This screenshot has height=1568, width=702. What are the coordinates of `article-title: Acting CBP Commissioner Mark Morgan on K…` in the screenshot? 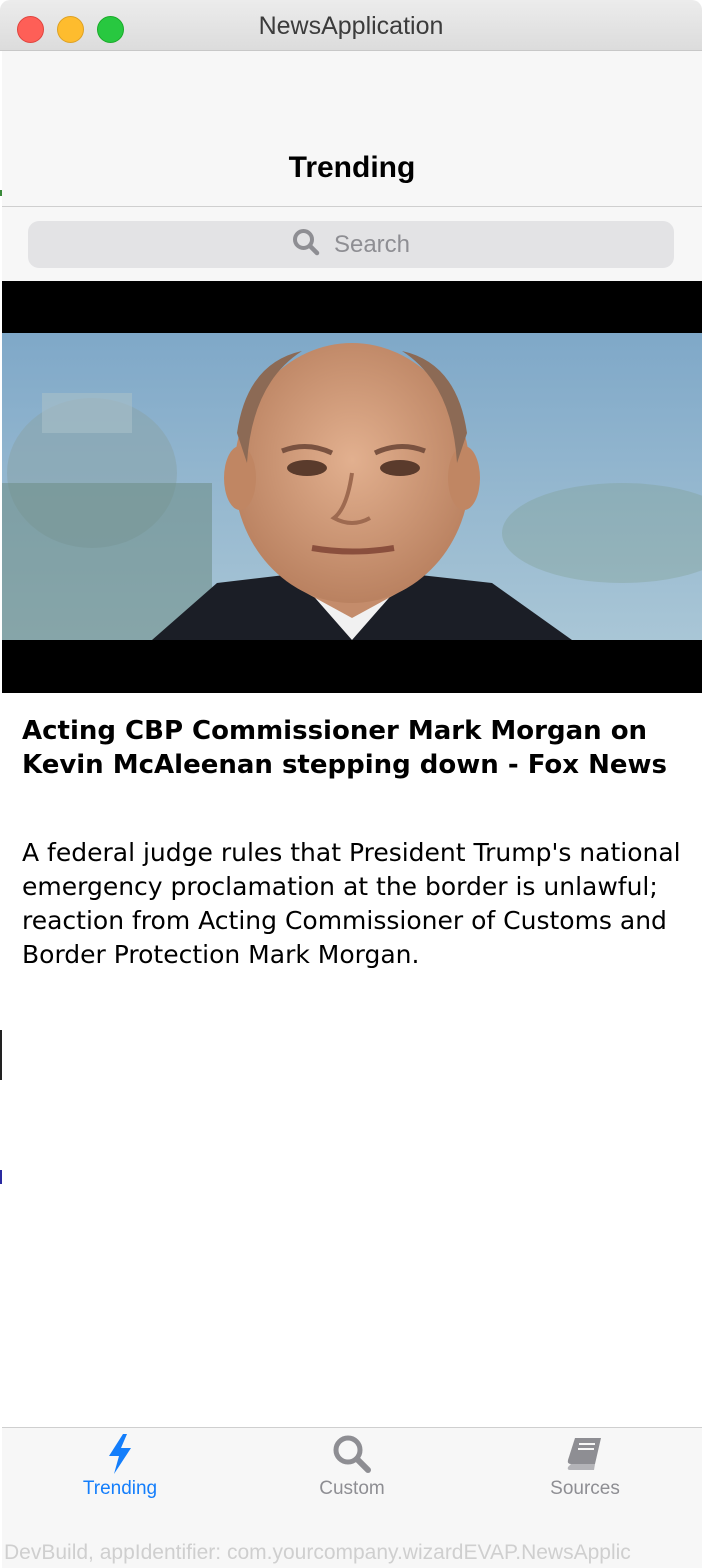 It's located at (352, 748).